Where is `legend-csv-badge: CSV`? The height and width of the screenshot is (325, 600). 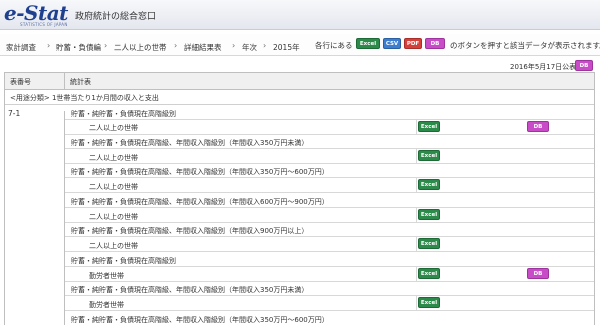
legend-csv-badge: CSV is located at coordinates (392, 43).